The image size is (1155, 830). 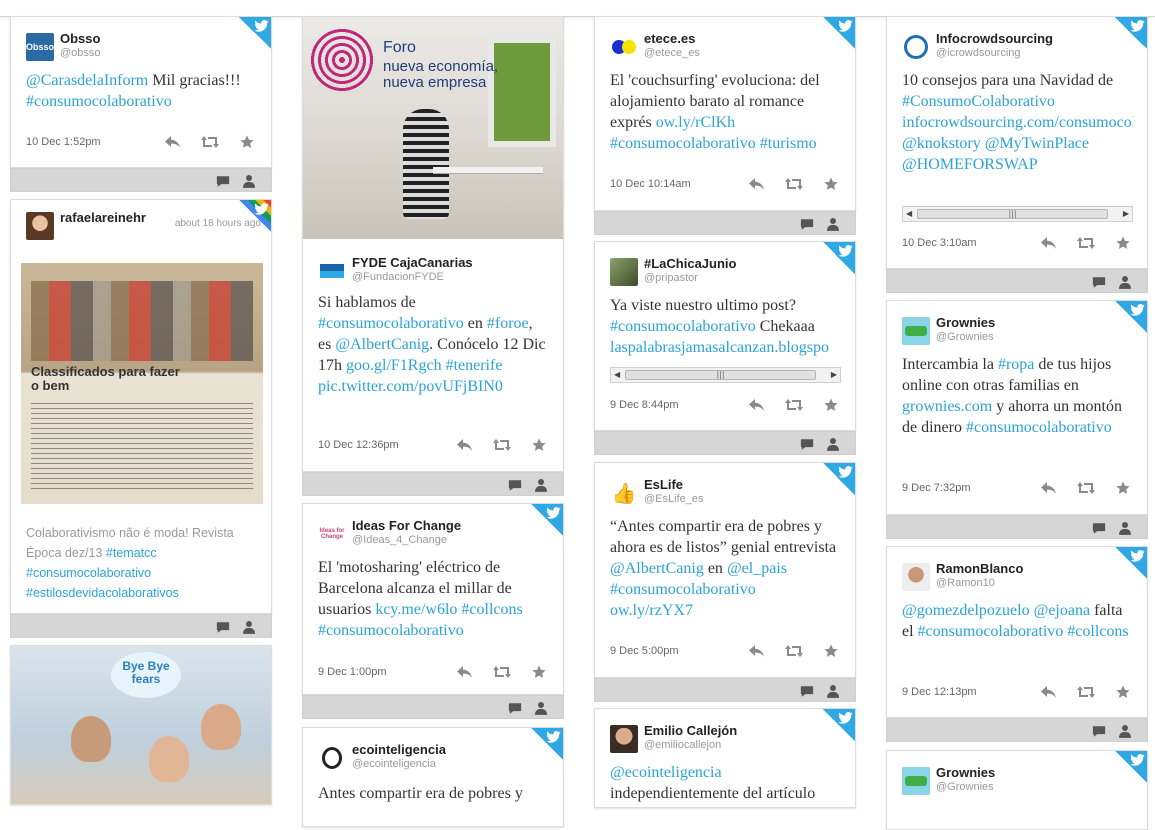 What do you see at coordinates (939, 692) in the screenshot?
I see `tweet-date: 9 Dec 12:13pm` at bounding box center [939, 692].